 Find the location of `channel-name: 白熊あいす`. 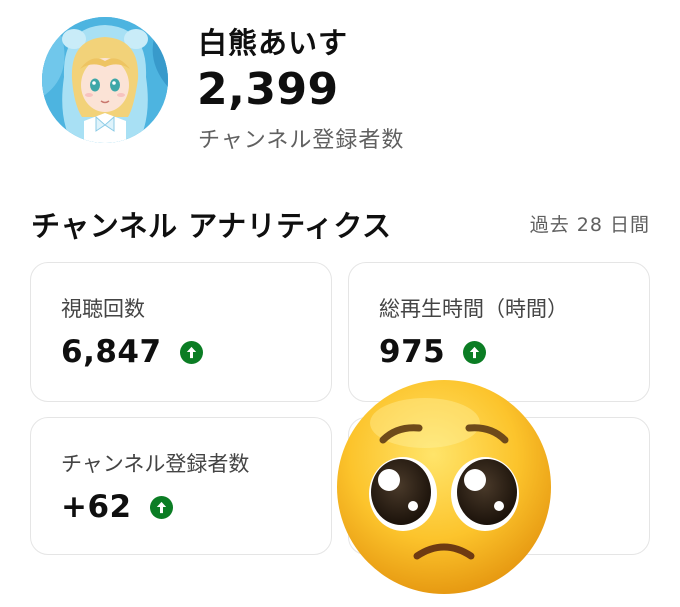

channel-name: 白熊あいす is located at coordinates (273, 43).